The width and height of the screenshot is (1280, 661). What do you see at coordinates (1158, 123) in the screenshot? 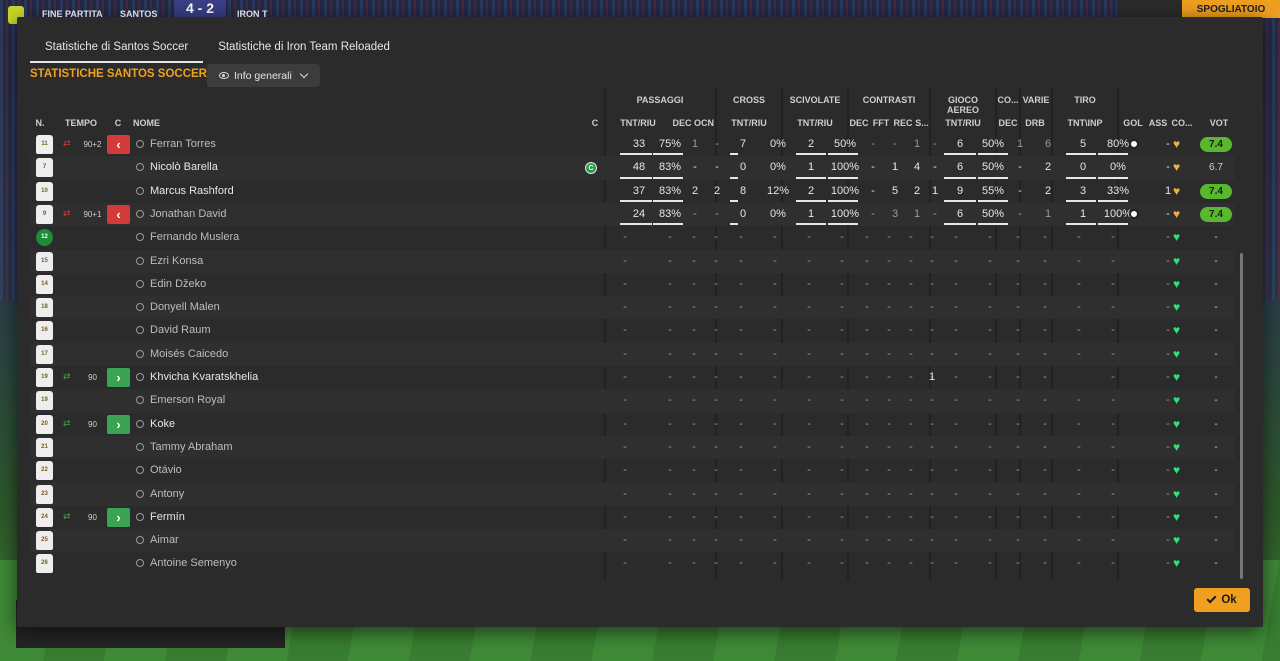
I see `col-ass: ASS` at bounding box center [1158, 123].